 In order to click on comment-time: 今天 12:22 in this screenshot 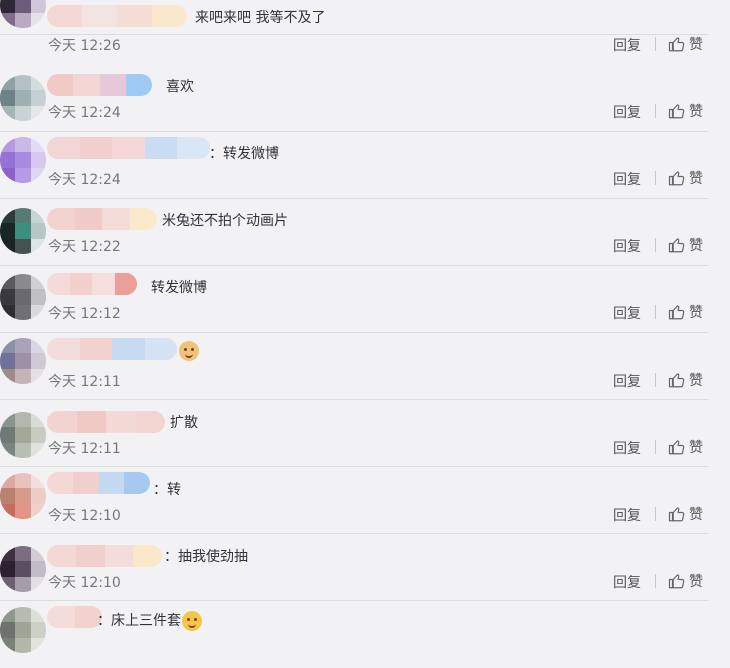, I will do `click(84, 247)`.